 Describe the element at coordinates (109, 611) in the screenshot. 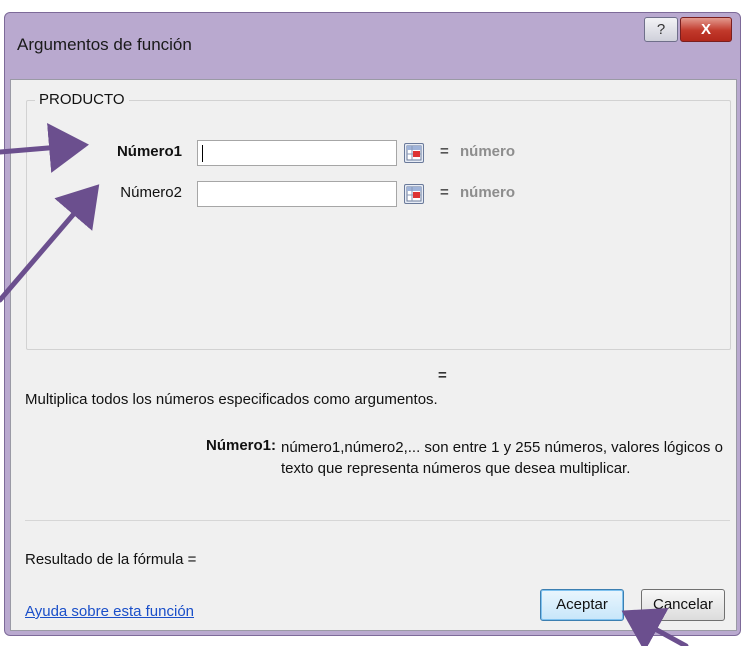

I see `help-link: Ayuda sobre esta función` at that location.